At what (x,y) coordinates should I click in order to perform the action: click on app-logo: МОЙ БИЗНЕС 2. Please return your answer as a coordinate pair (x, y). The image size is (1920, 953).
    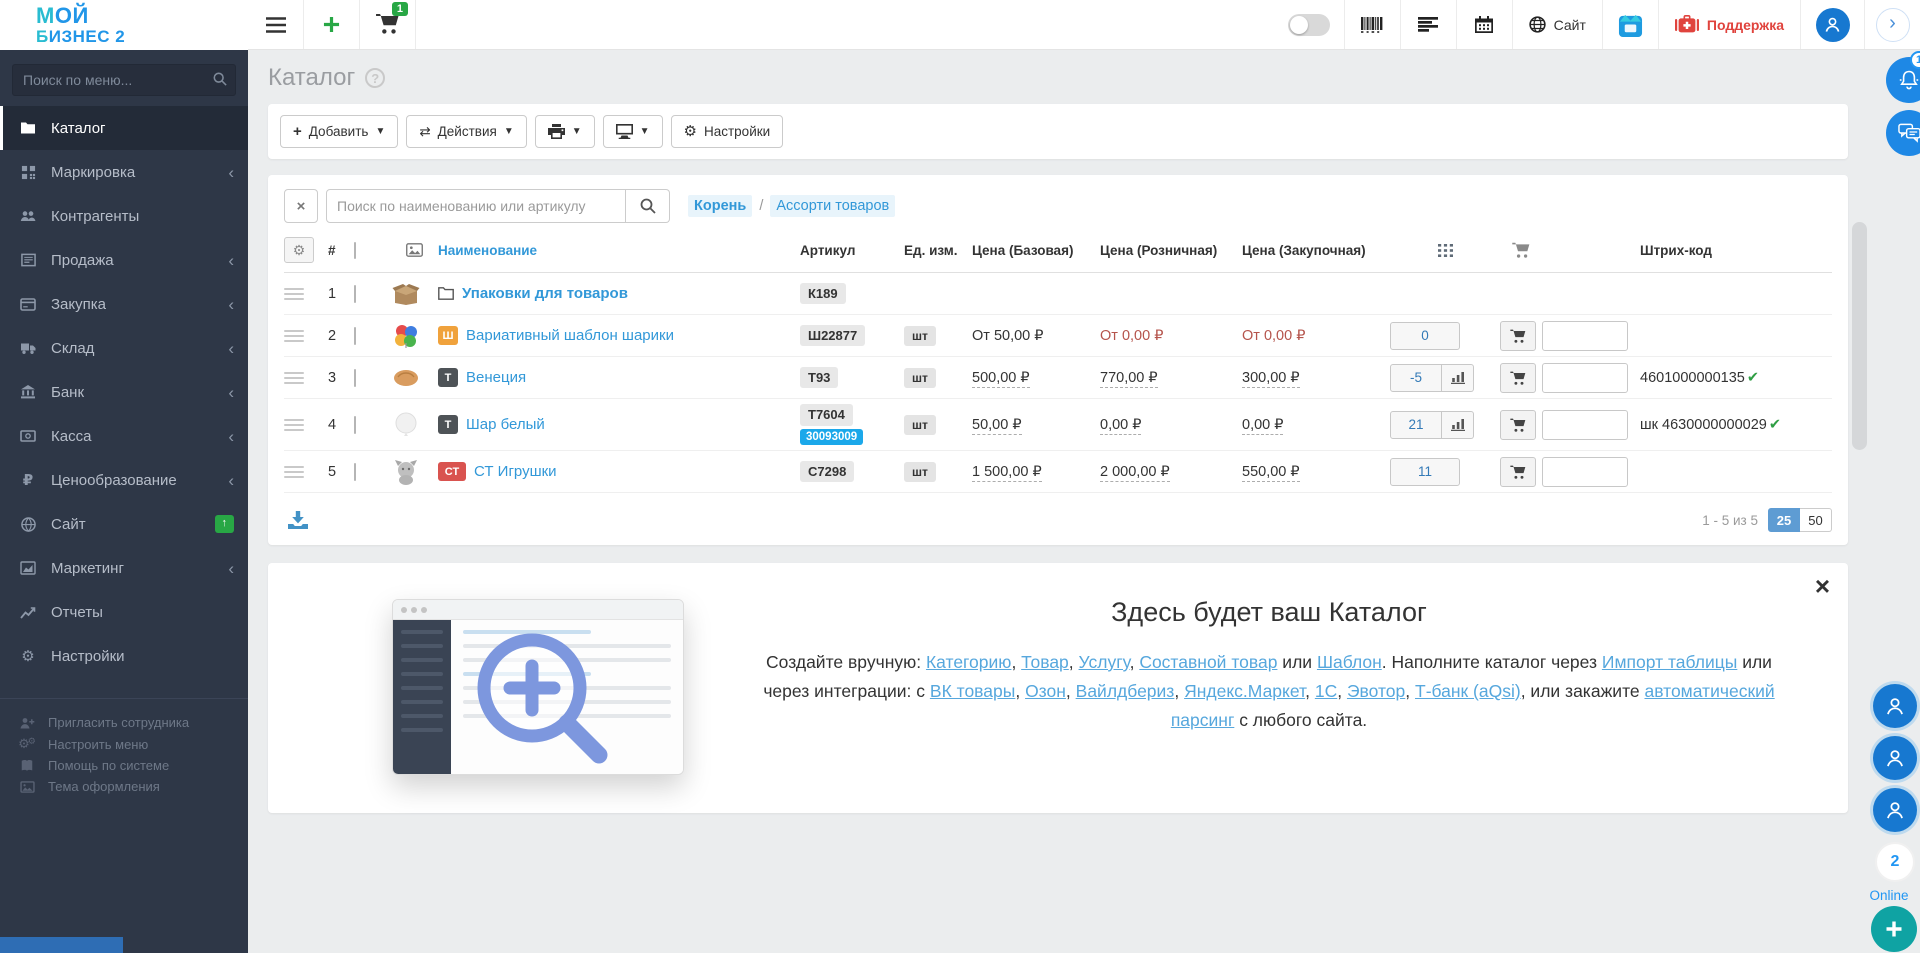
    Looking at the image, I should click on (124, 25).